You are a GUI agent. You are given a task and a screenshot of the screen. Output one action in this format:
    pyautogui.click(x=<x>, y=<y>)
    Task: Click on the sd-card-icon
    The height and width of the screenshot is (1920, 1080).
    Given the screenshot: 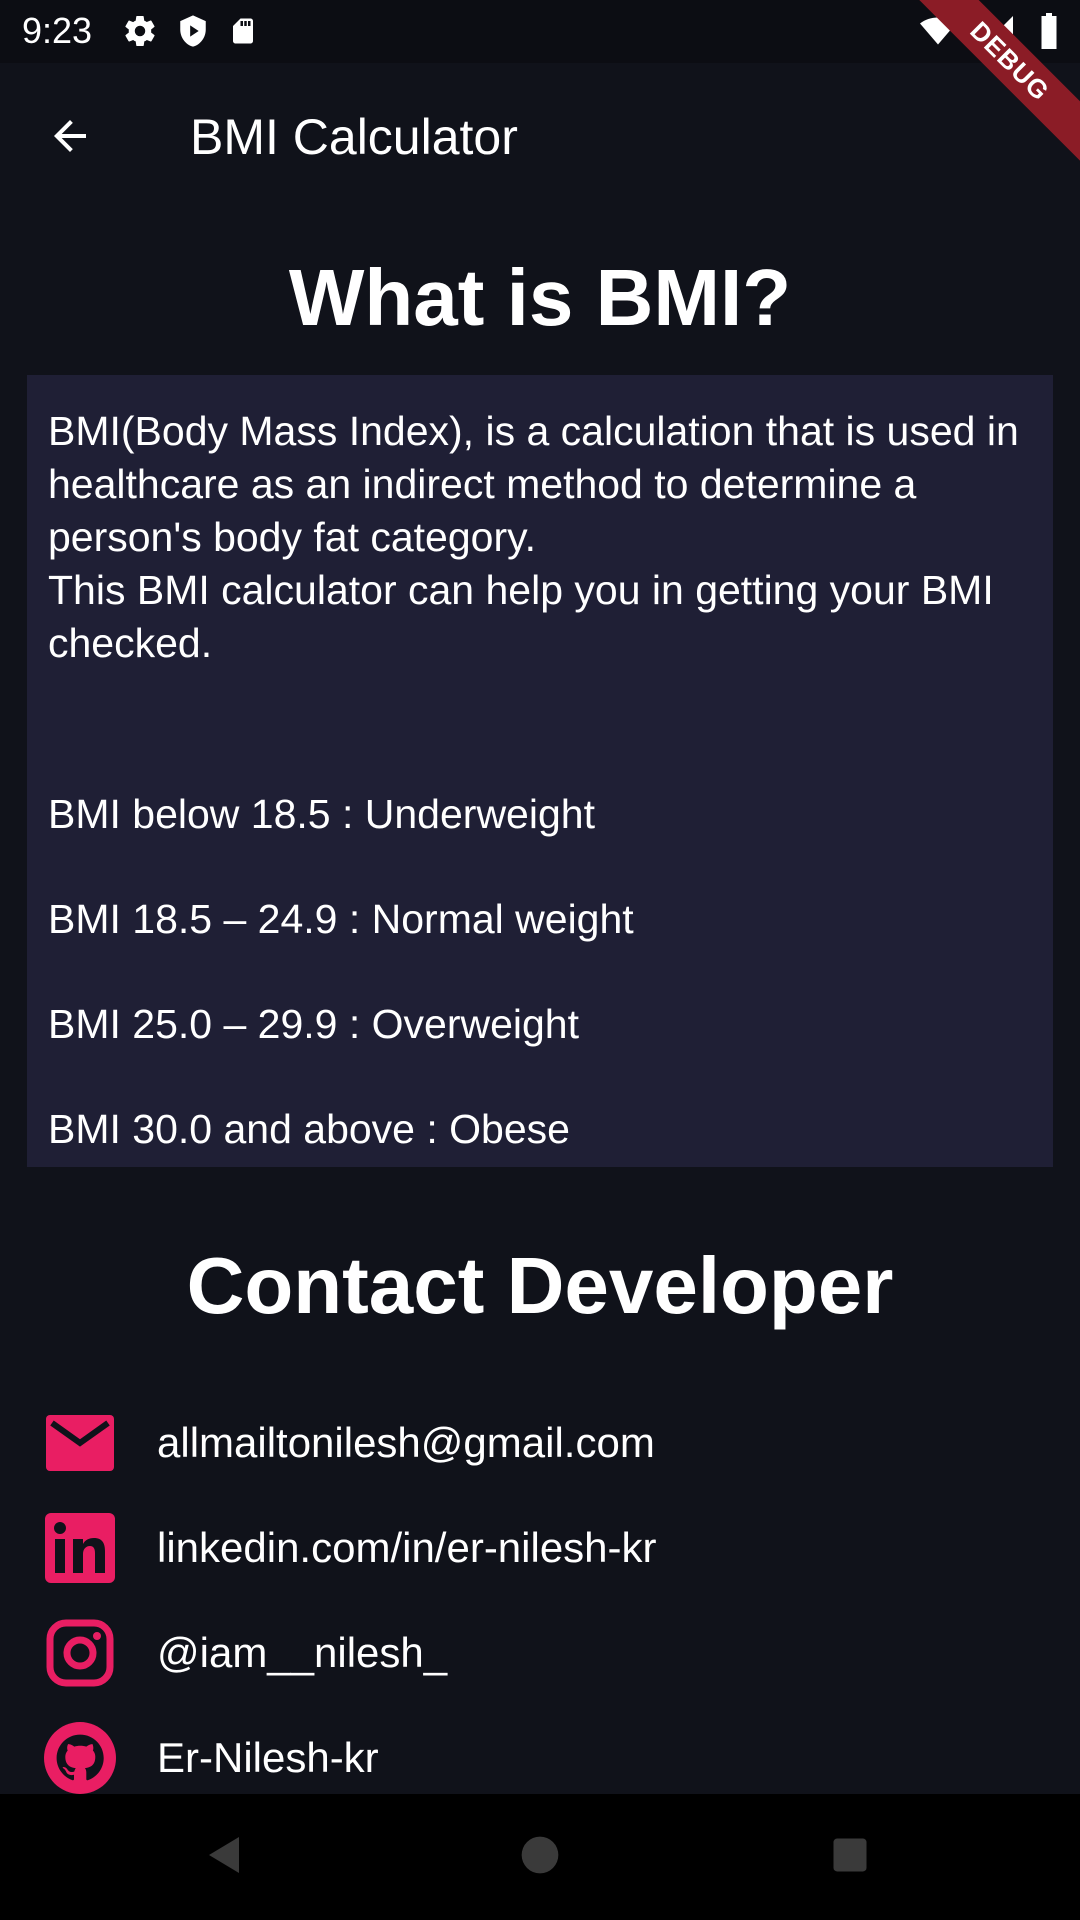 What is the action you would take?
    pyautogui.click(x=243, y=31)
    